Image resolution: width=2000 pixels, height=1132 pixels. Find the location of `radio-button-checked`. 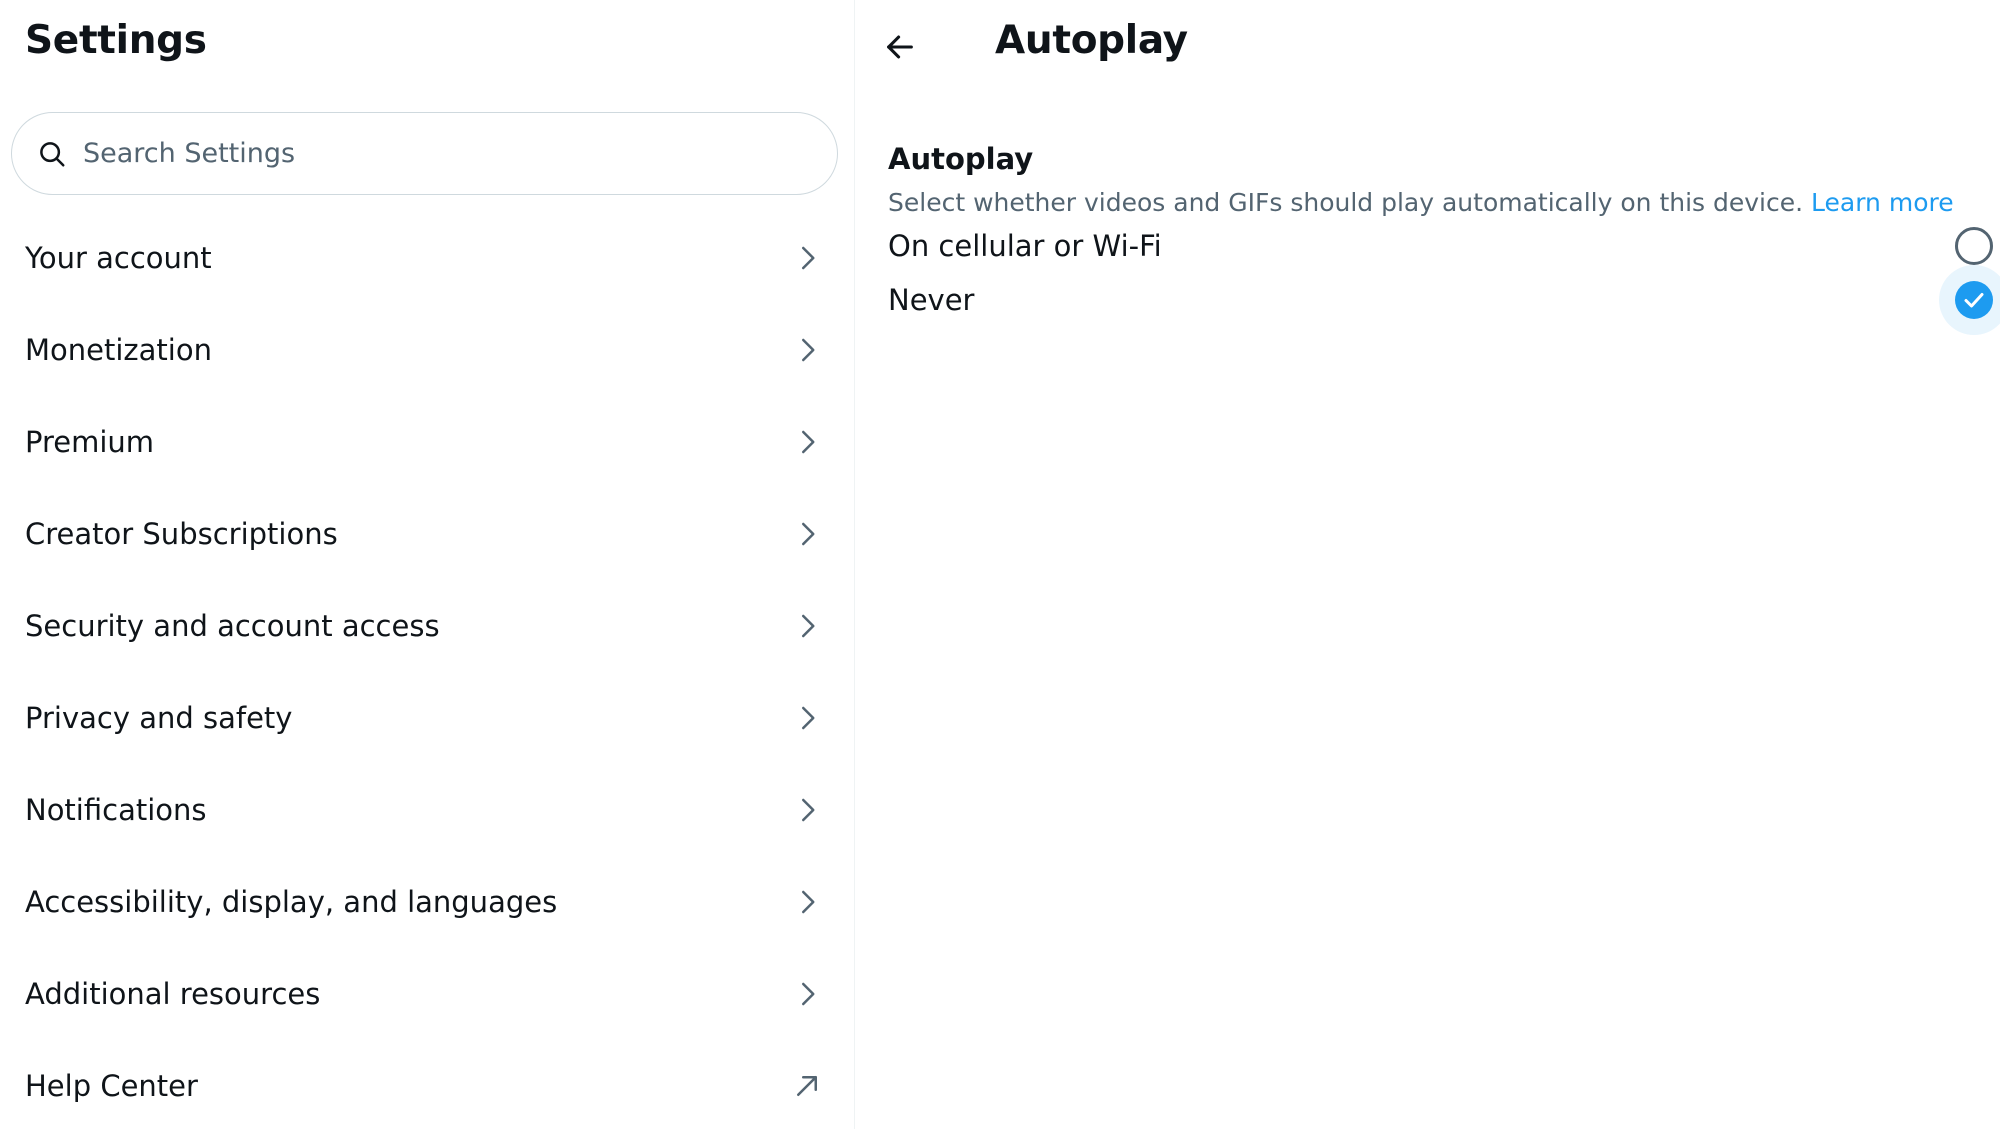

radio-button-checked is located at coordinates (1969, 300).